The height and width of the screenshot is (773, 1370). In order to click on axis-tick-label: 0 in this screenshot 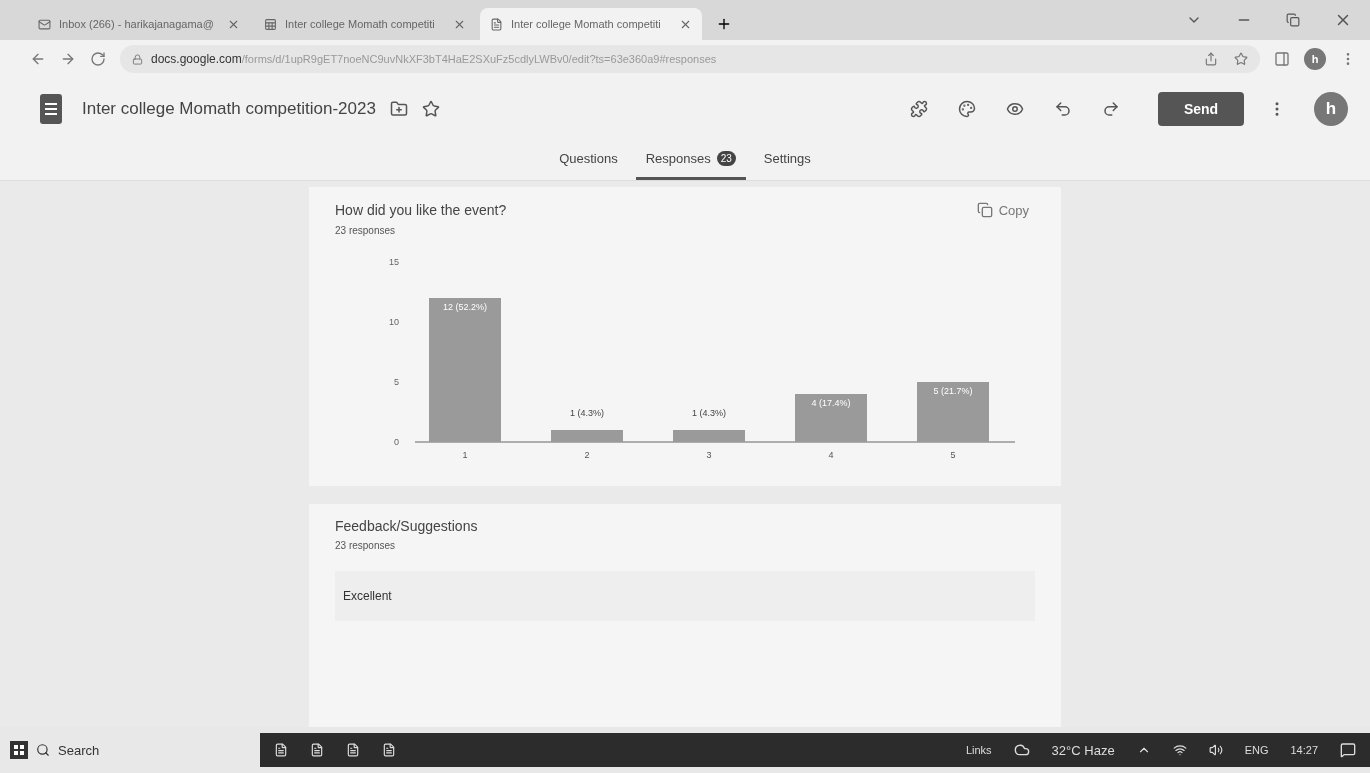, I will do `click(396, 442)`.